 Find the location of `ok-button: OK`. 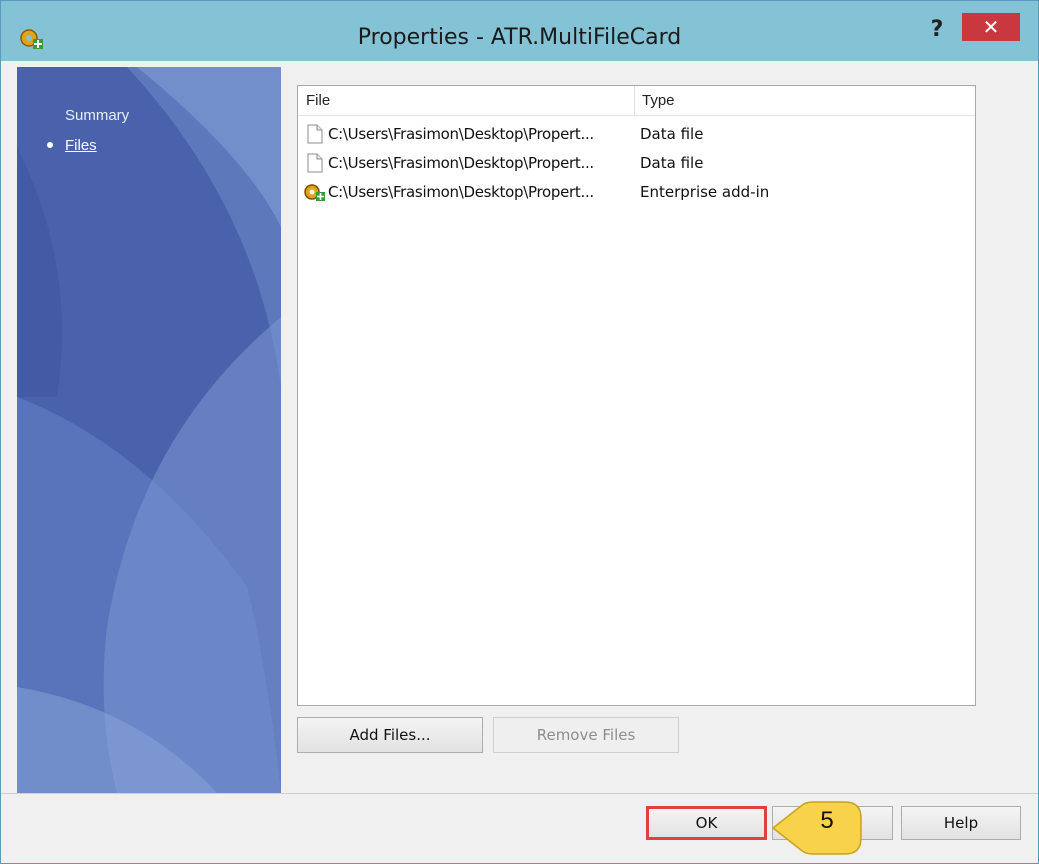

ok-button: OK is located at coordinates (706, 823).